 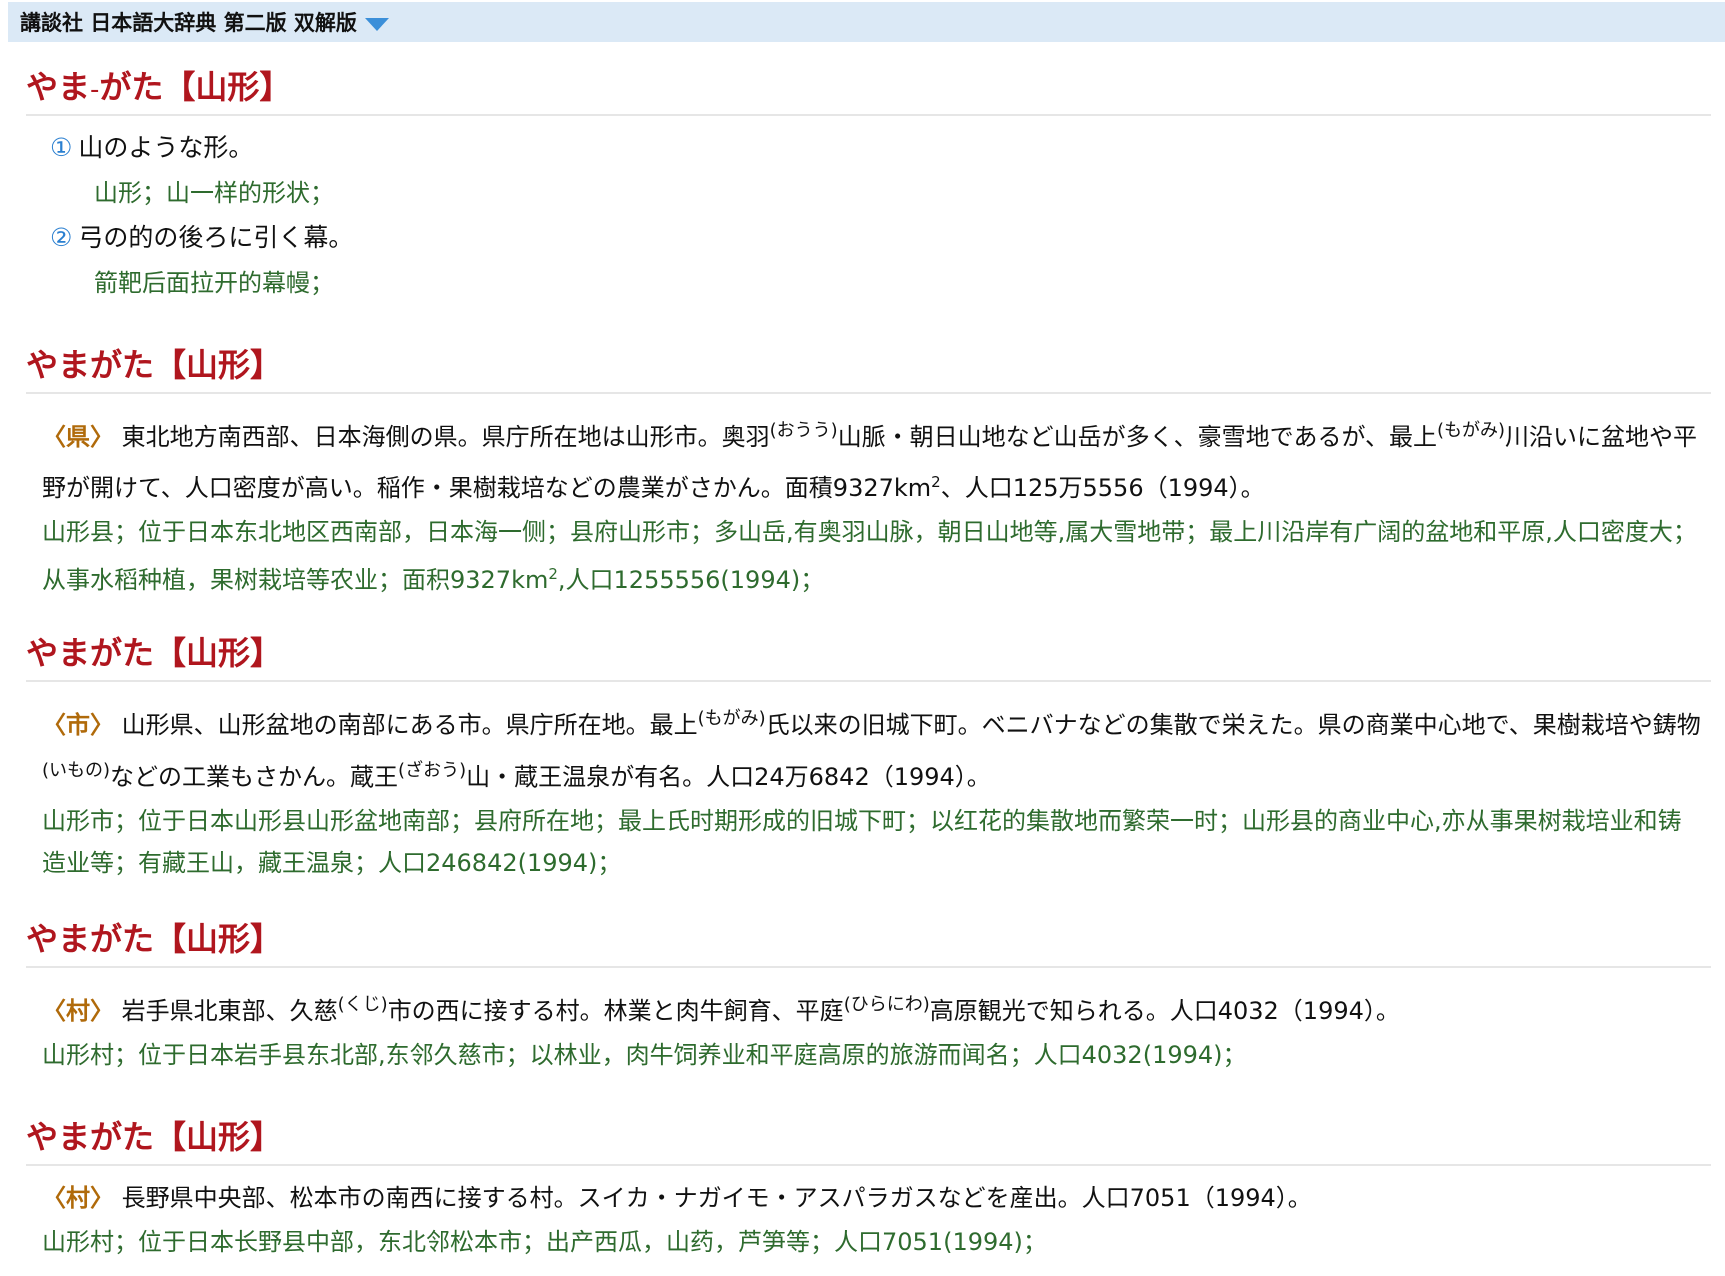 What do you see at coordinates (216, 237) in the screenshot?
I see `sense-jp-text: 弓の的の後ろに引く幕。` at bounding box center [216, 237].